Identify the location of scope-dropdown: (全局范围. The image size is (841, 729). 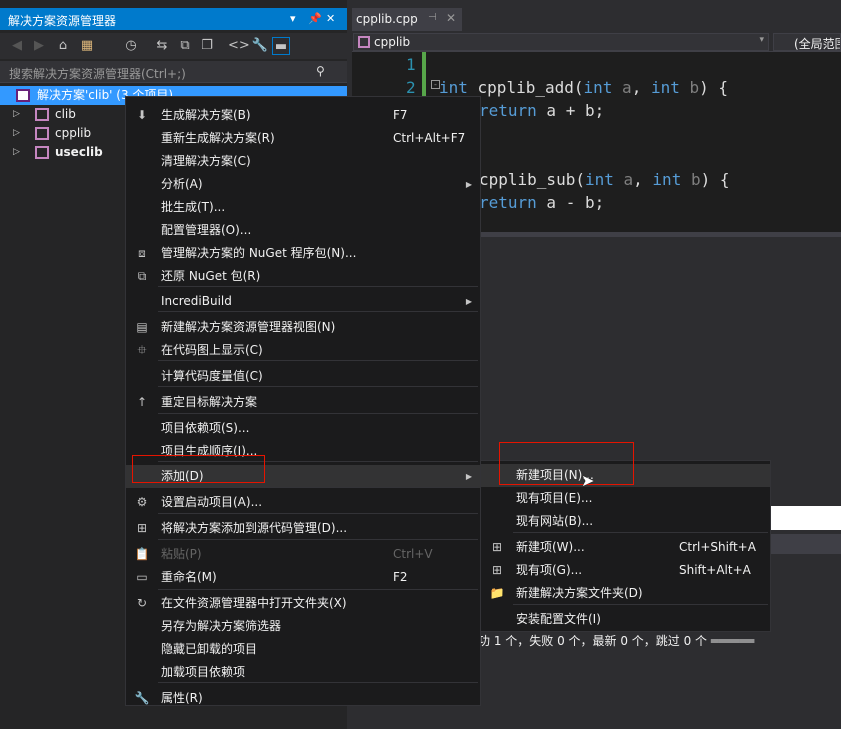
(807, 42).